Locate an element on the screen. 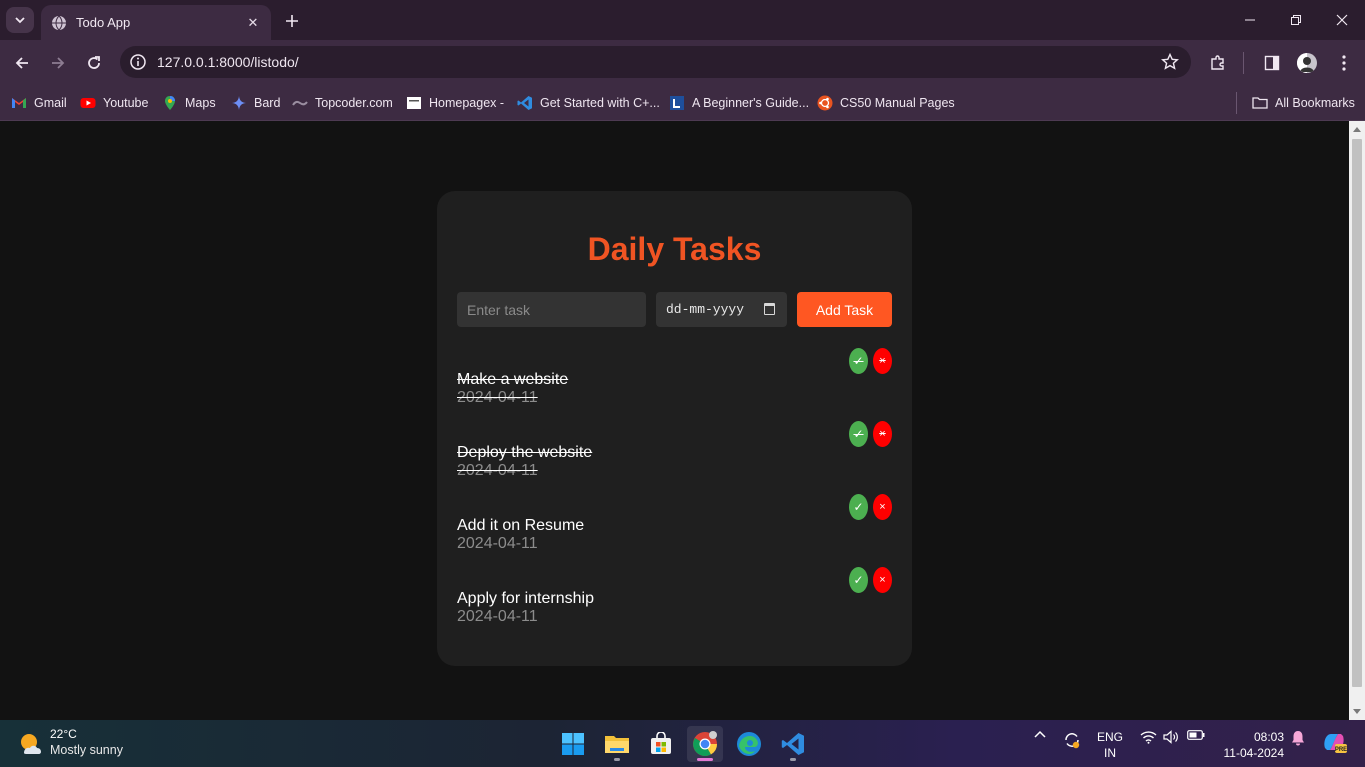  page-scrollbar is located at coordinates (1357, 420).